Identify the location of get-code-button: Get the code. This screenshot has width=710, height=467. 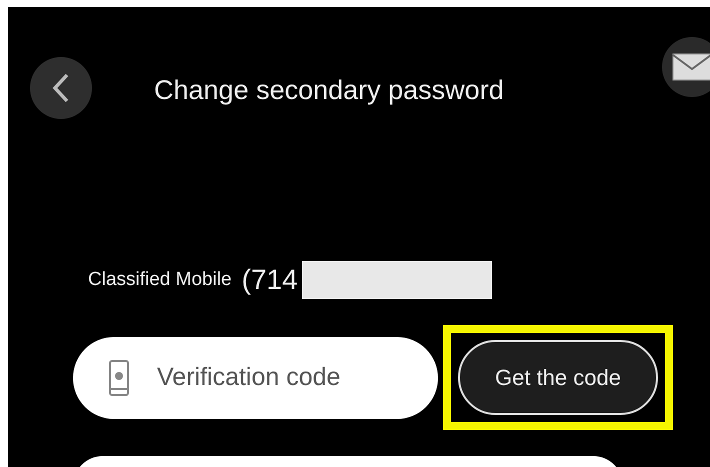
(558, 377).